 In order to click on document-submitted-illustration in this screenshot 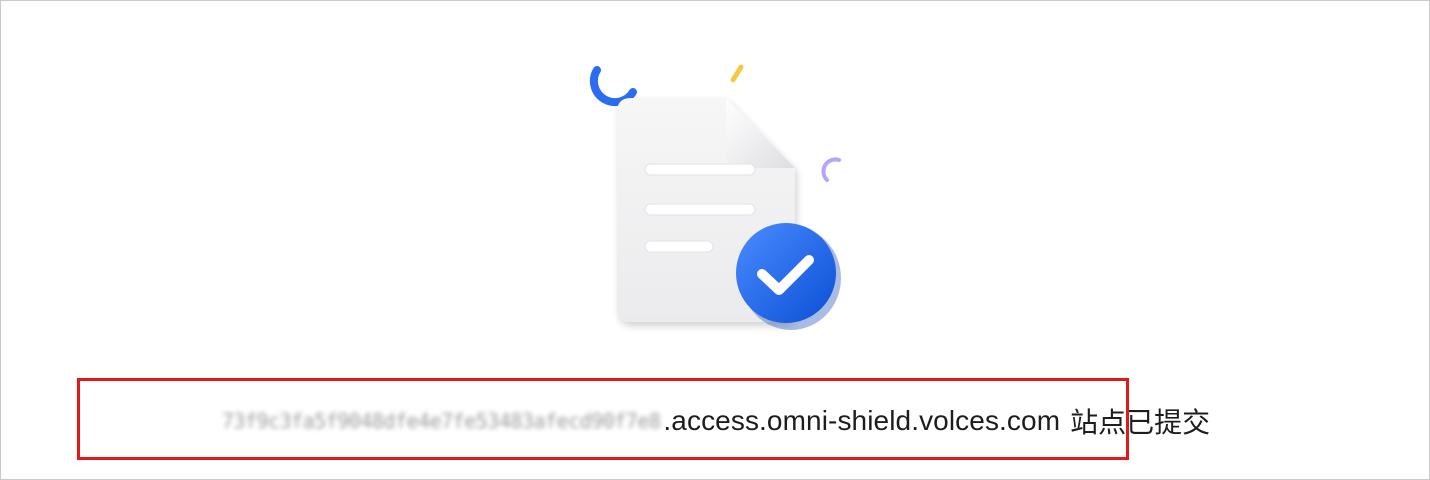, I will do `click(715, 197)`.